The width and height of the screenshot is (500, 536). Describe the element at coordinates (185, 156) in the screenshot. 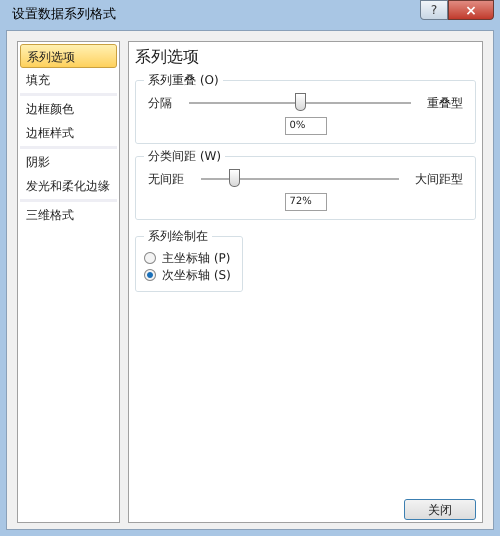

I see `group-label: 分类间距 (W)` at that location.